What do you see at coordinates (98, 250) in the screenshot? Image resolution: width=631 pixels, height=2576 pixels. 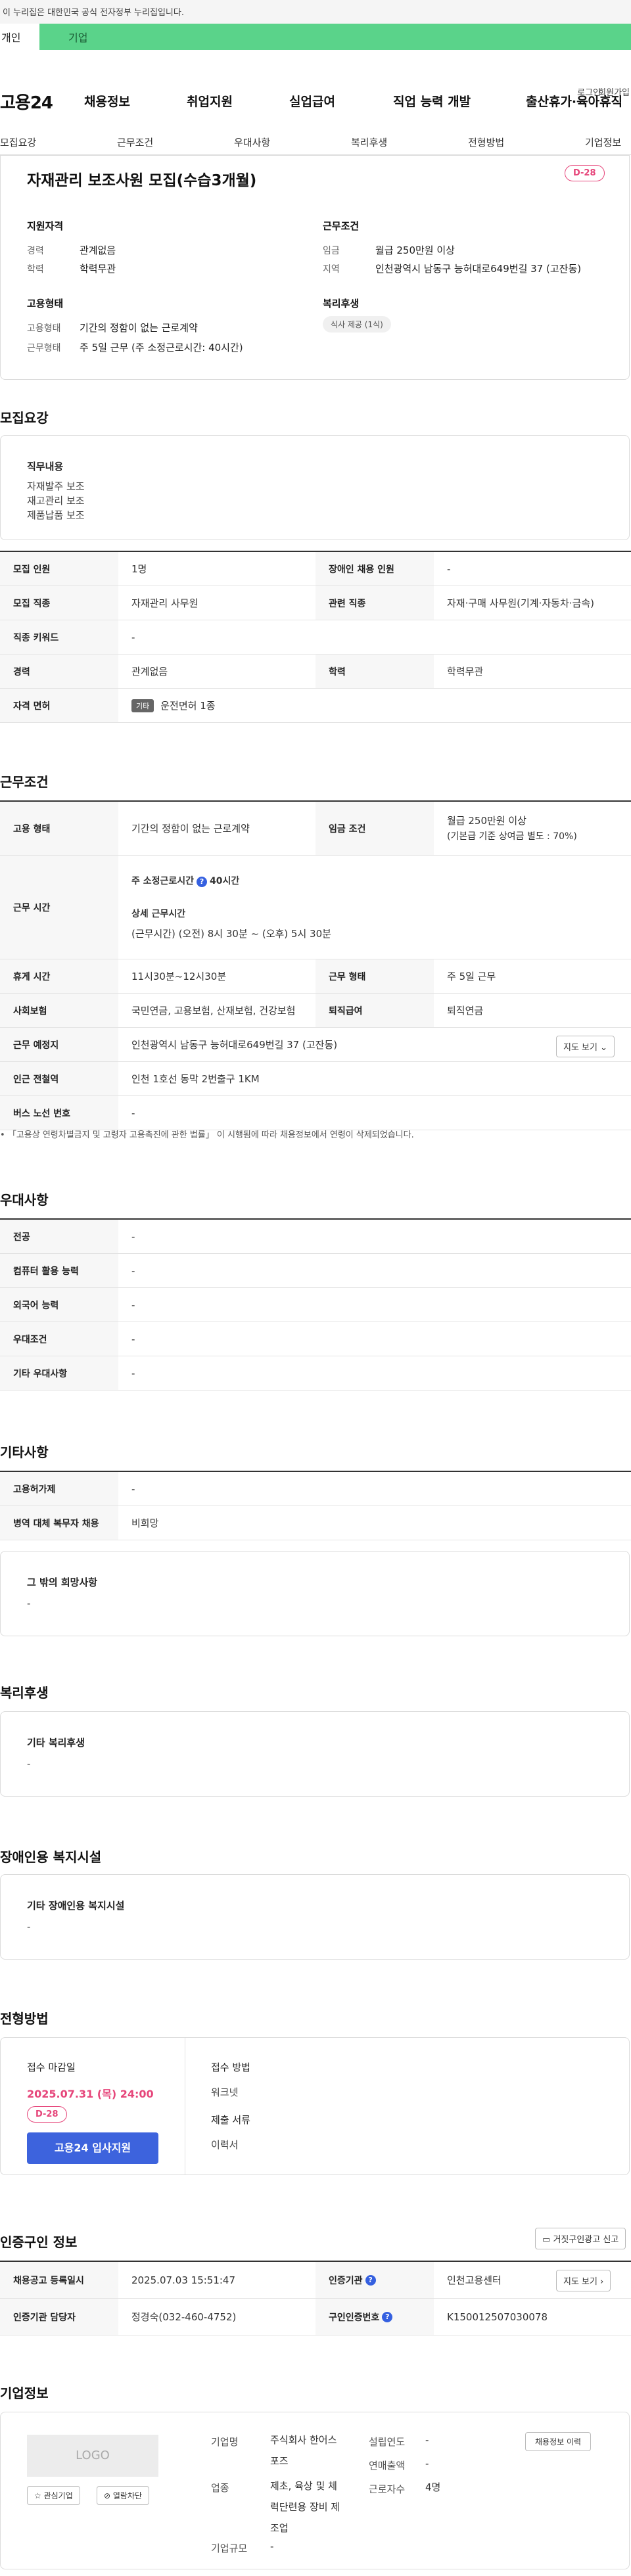 I see `qual-value: 관계없음` at bounding box center [98, 250].